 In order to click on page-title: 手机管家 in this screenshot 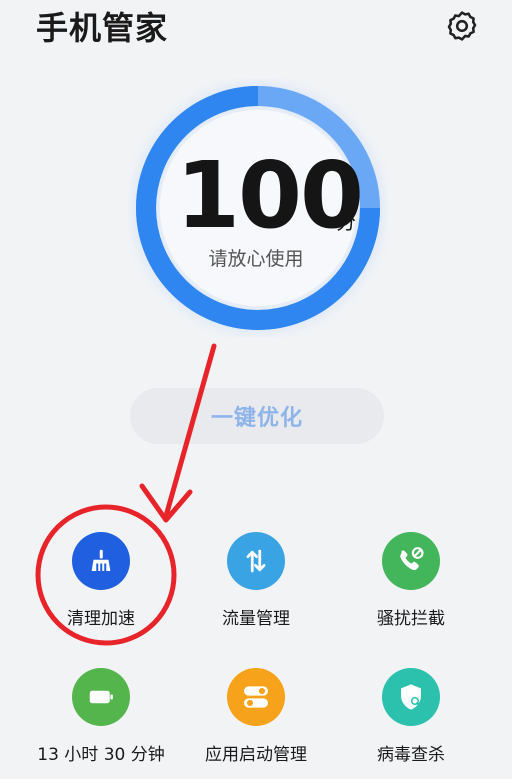, I will do `click(102, 28)`.